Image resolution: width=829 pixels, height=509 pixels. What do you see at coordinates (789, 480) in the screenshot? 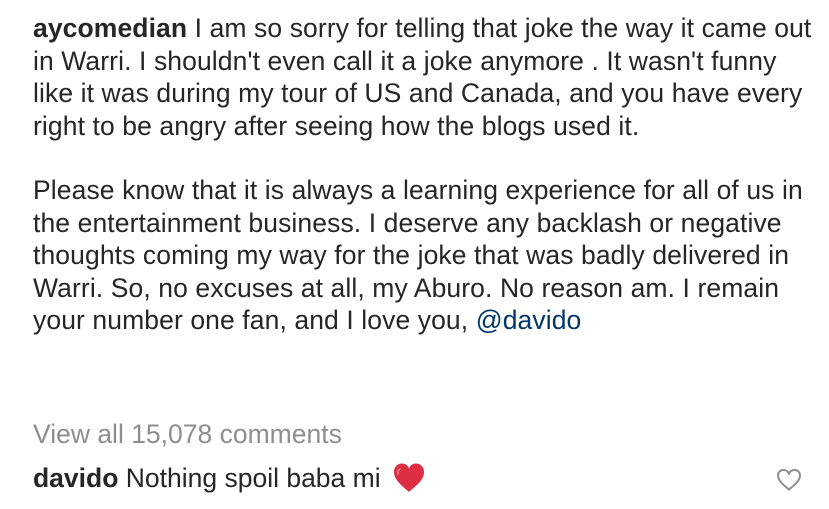
I see `heart-outline-icon` at bounding box center [789, 480].